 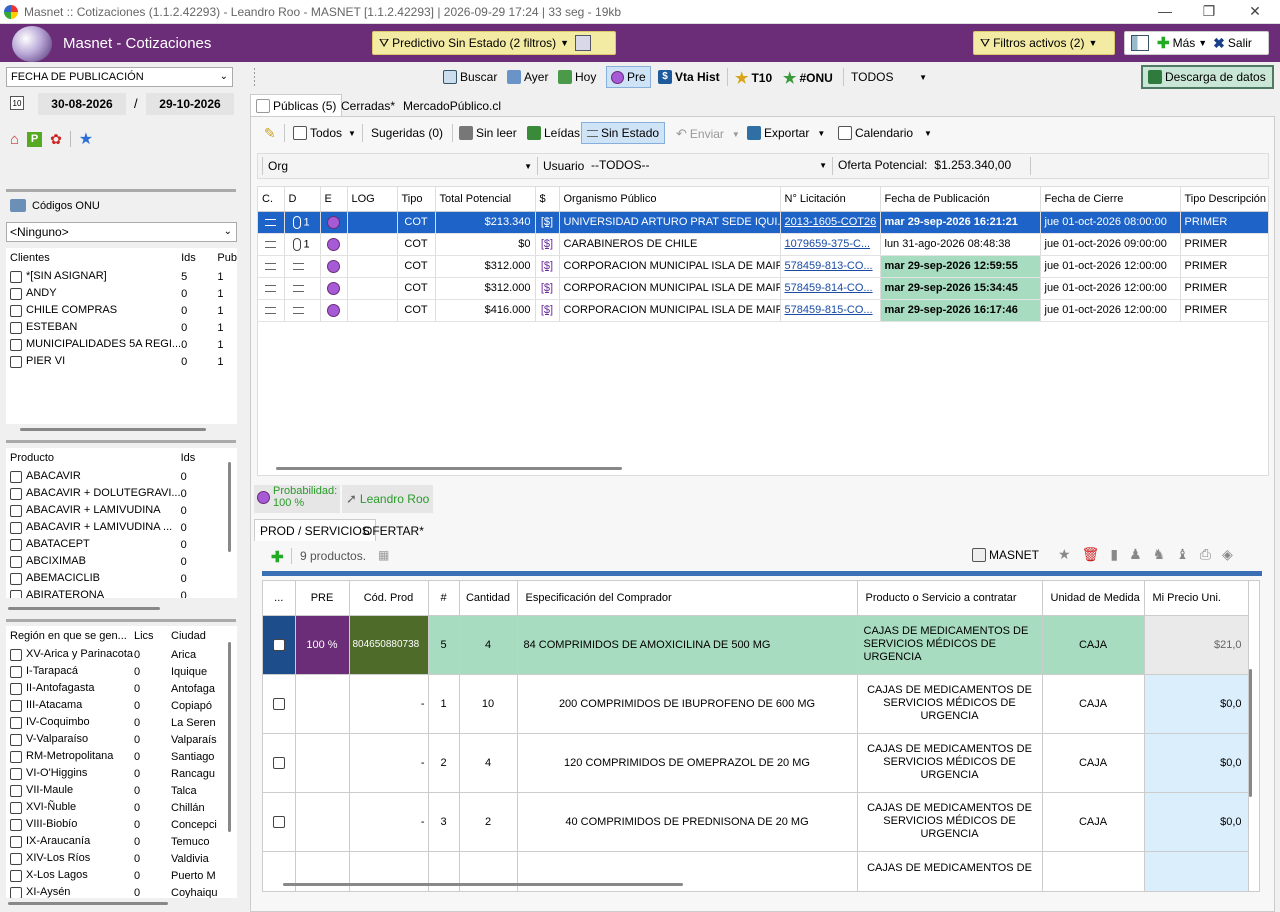 I want to click on grid-icon: ▦, so click(x=383, y=555).